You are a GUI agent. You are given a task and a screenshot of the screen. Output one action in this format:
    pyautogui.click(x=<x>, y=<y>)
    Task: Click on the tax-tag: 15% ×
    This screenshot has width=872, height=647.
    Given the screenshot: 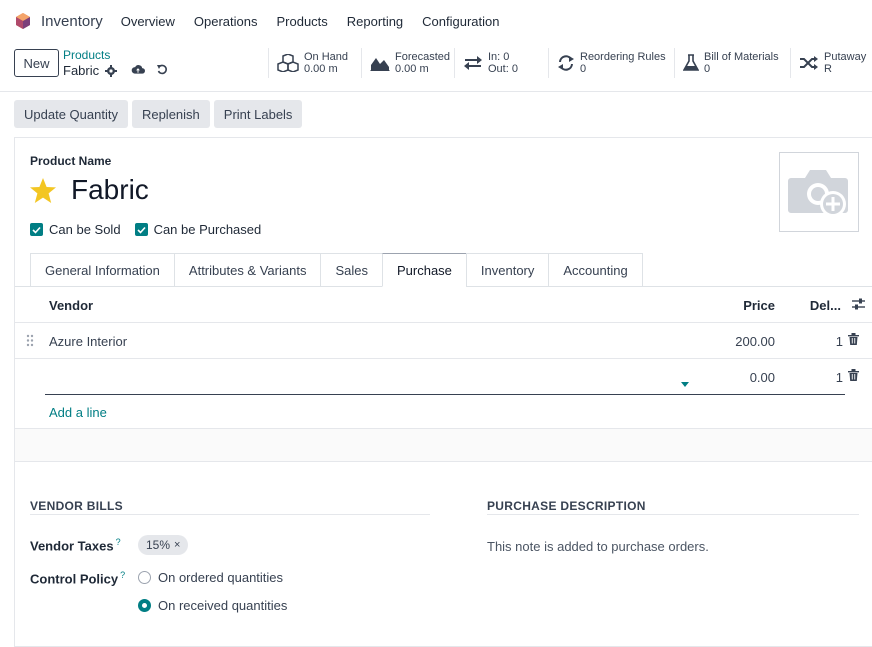 What is the action you would take?
    pyautogui.click(x=163, y=545)
    